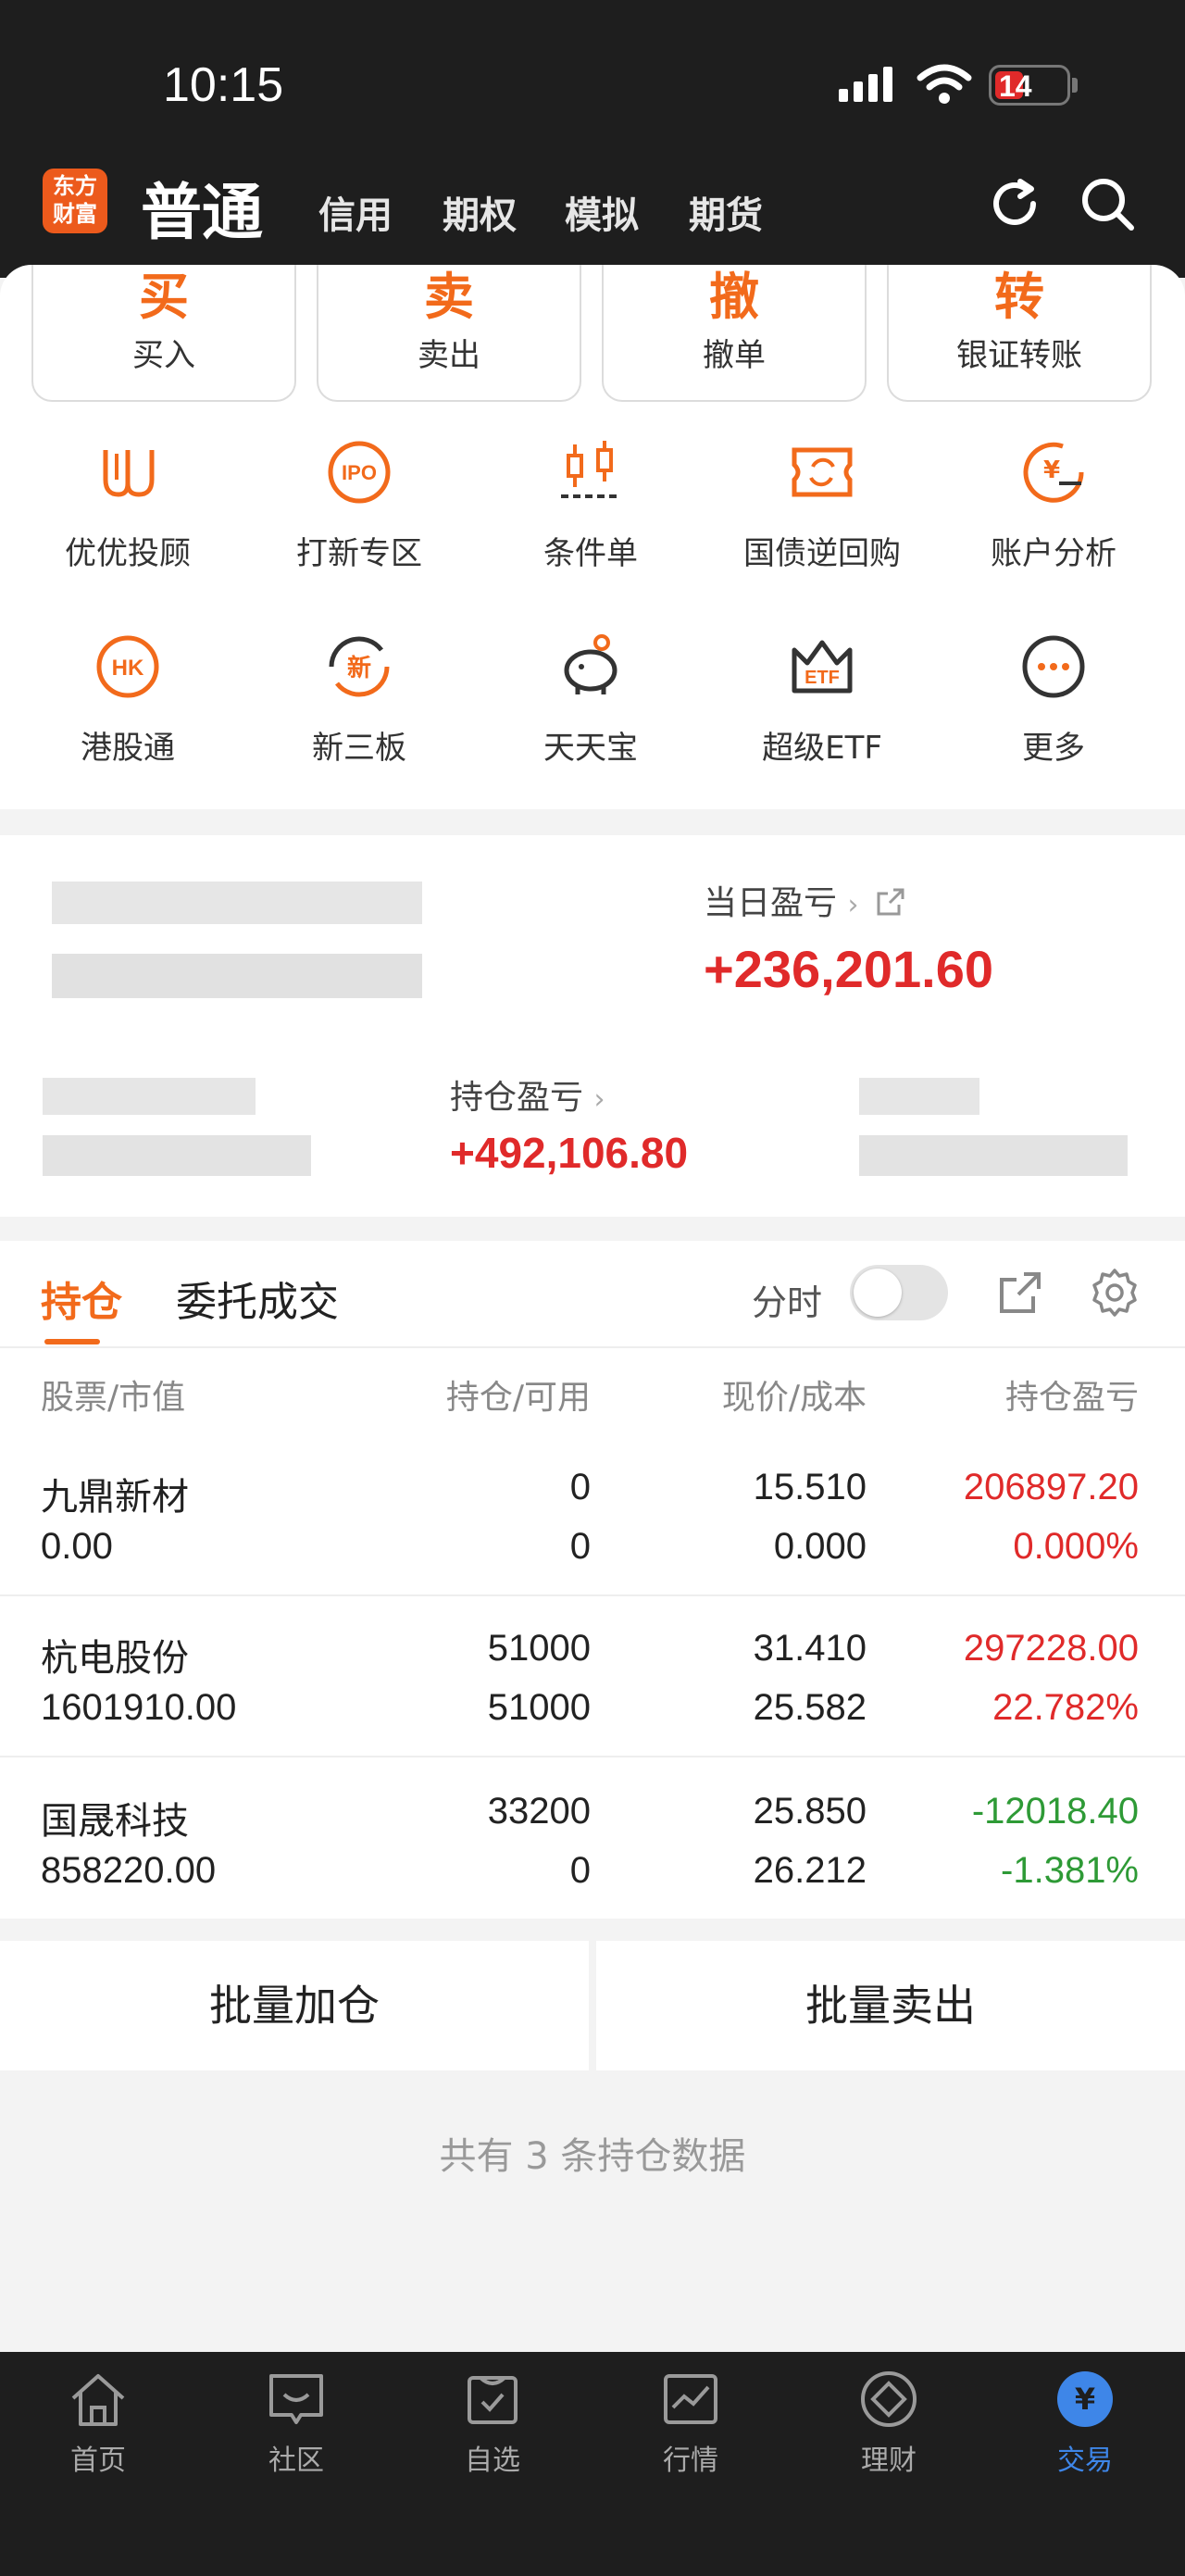 This screenshot has height=2576, width=1185. Describe the element at coordinates (296, 2461) in the screenshot. I see `nav-label: 社区` at that location.